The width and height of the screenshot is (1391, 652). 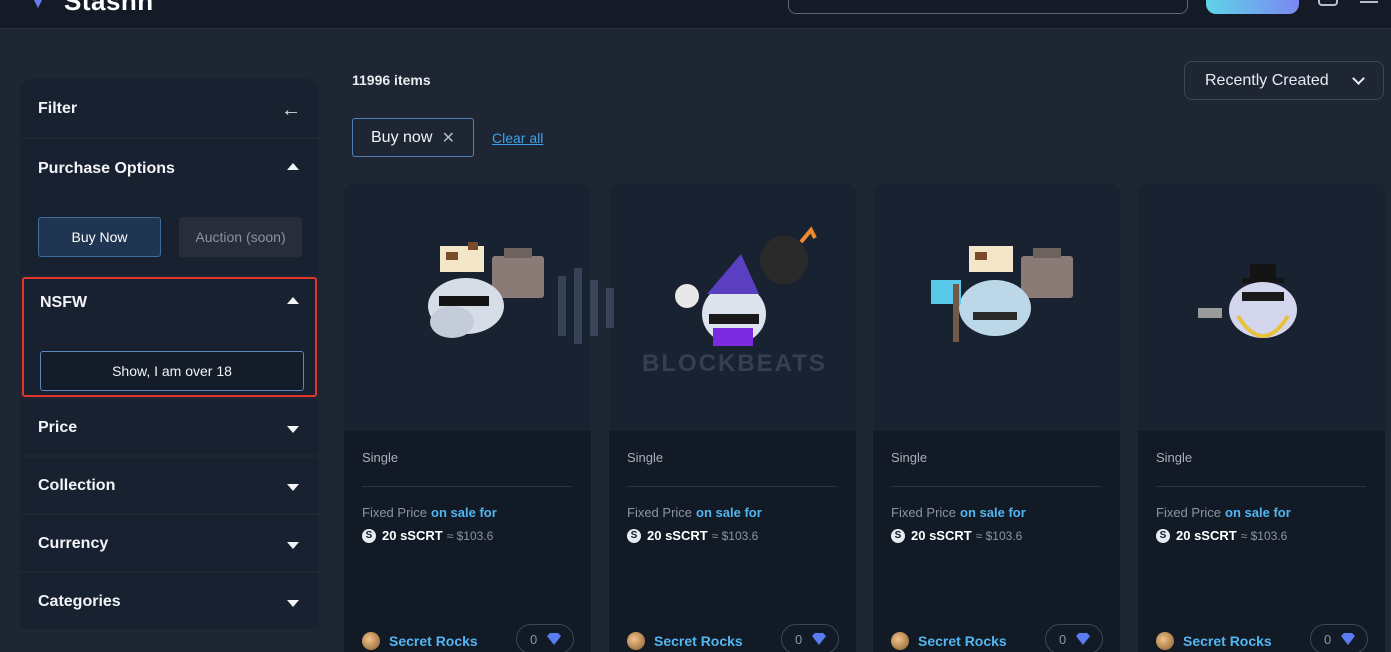 What do you see at coordinates (517, 138) in the screenshot?
I see `clear-all-link: Clear all` at bounding box center [517, 138].